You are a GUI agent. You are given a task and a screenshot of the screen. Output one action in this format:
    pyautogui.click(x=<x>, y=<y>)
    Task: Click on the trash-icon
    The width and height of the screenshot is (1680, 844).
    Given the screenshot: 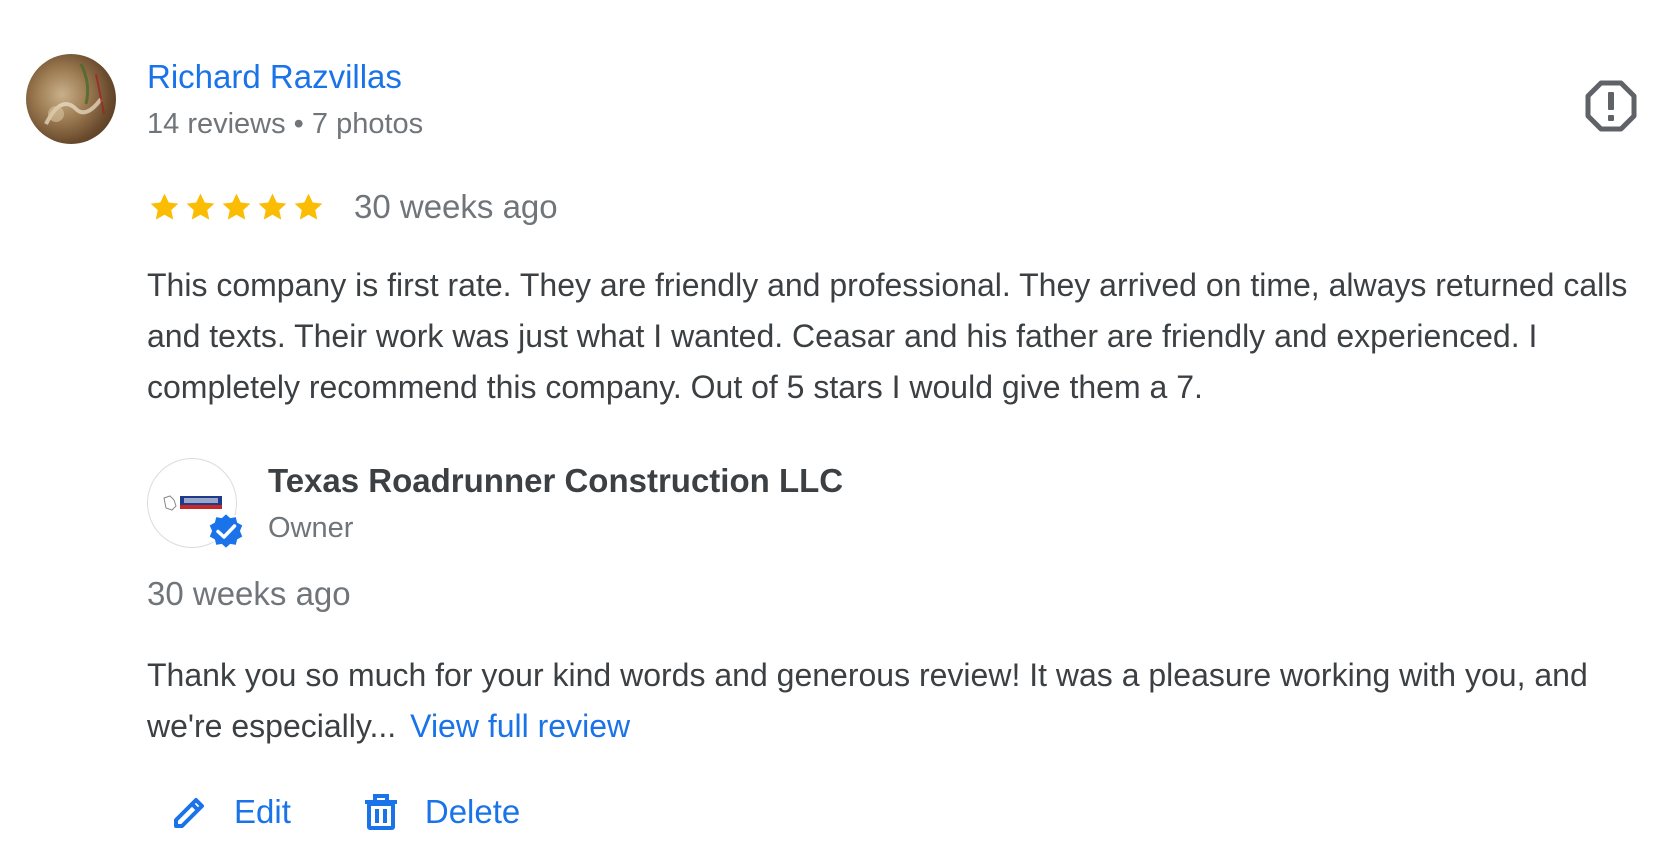 What is the action you would take?
    pyautogui.click(x=380, y=812)
    